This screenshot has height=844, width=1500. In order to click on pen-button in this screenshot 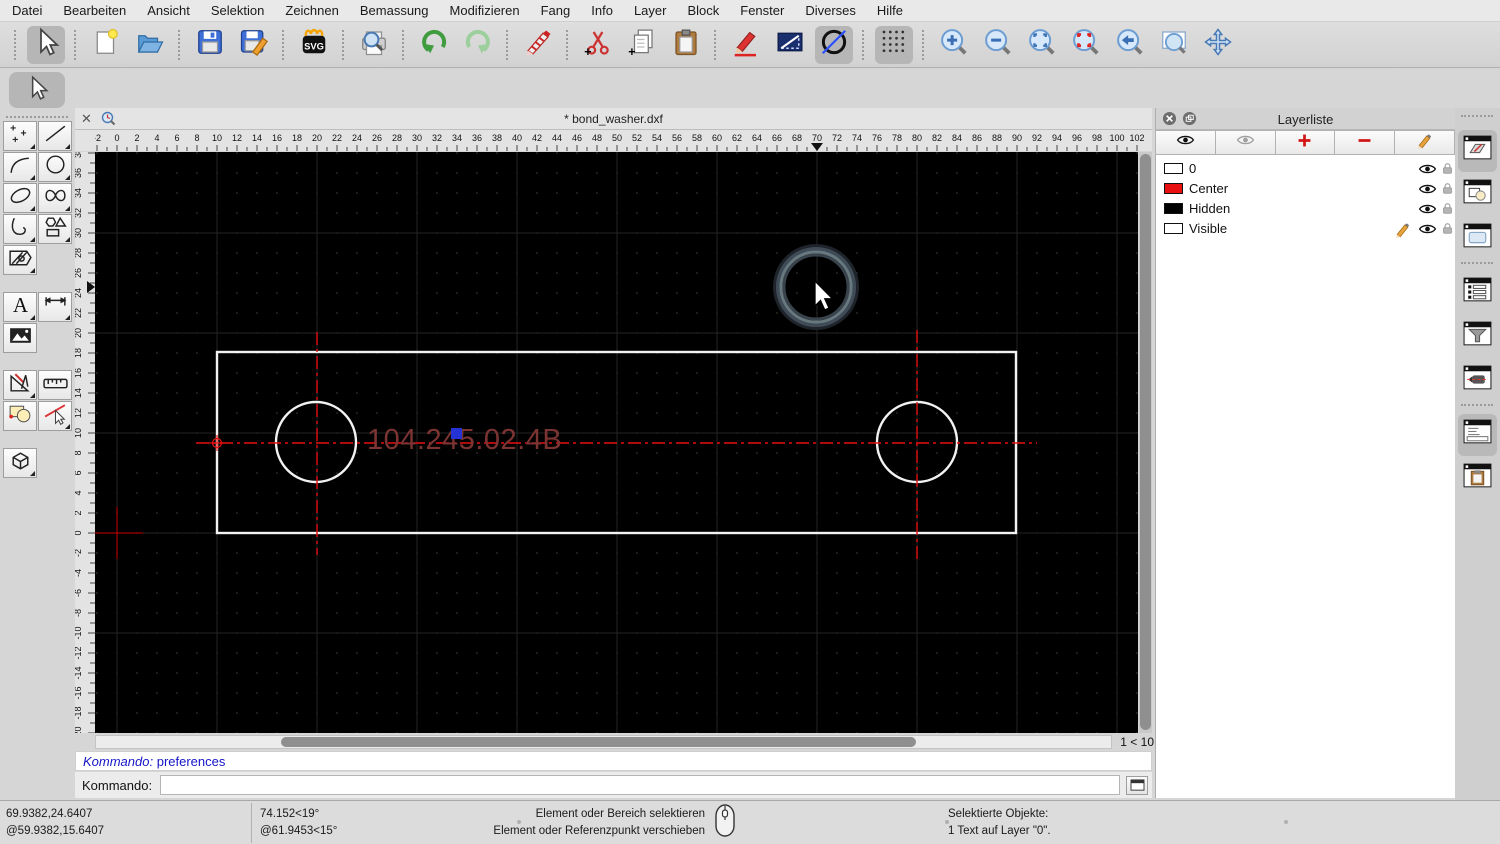, I will do `click(746, 45)`.